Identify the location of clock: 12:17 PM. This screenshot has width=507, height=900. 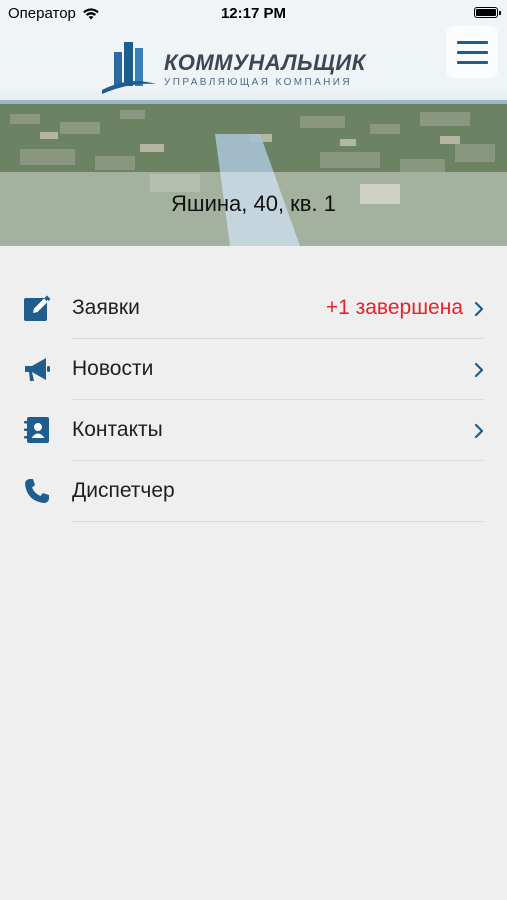
(253, 13).